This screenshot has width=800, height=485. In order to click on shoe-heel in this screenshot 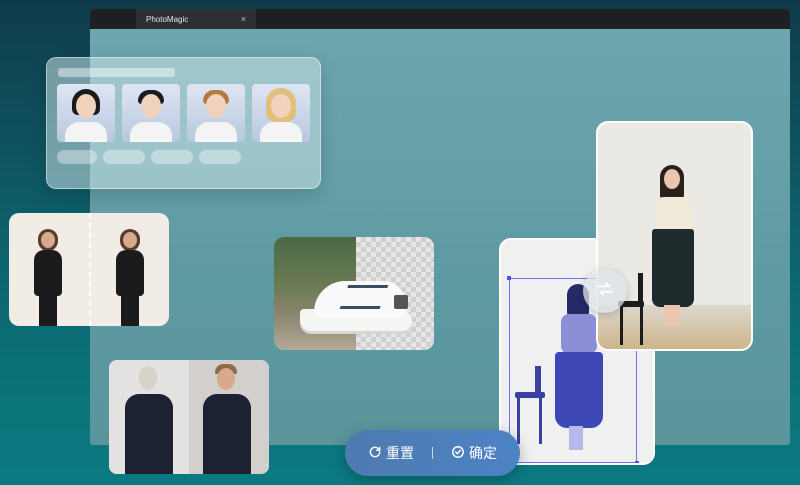, I will do `click(401, 302)`.